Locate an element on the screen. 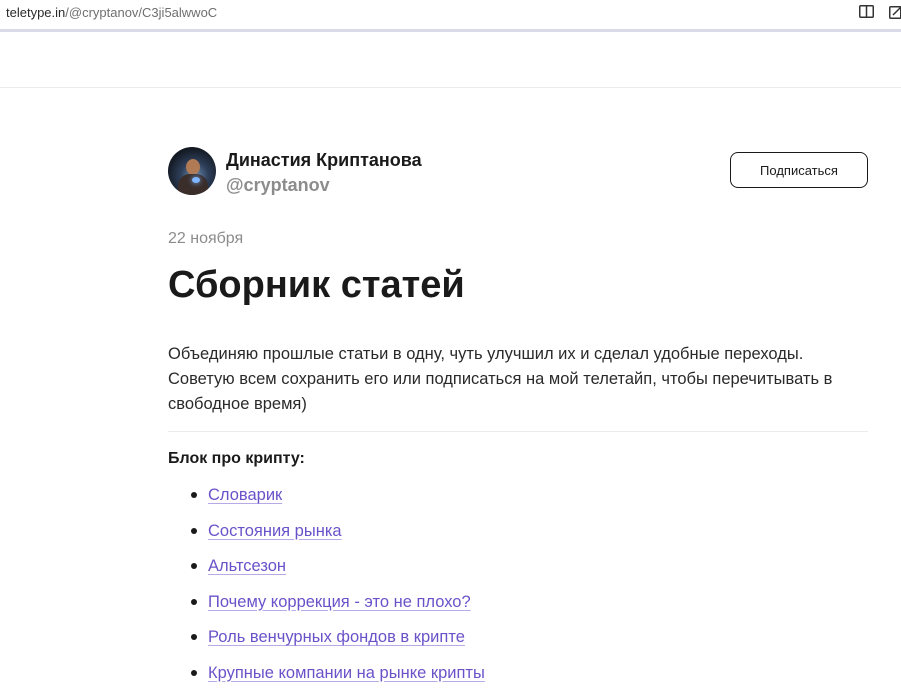 The width and height of the screenshot is (901, 695). url-host: teletype.in is located at coordinates (35, 12).